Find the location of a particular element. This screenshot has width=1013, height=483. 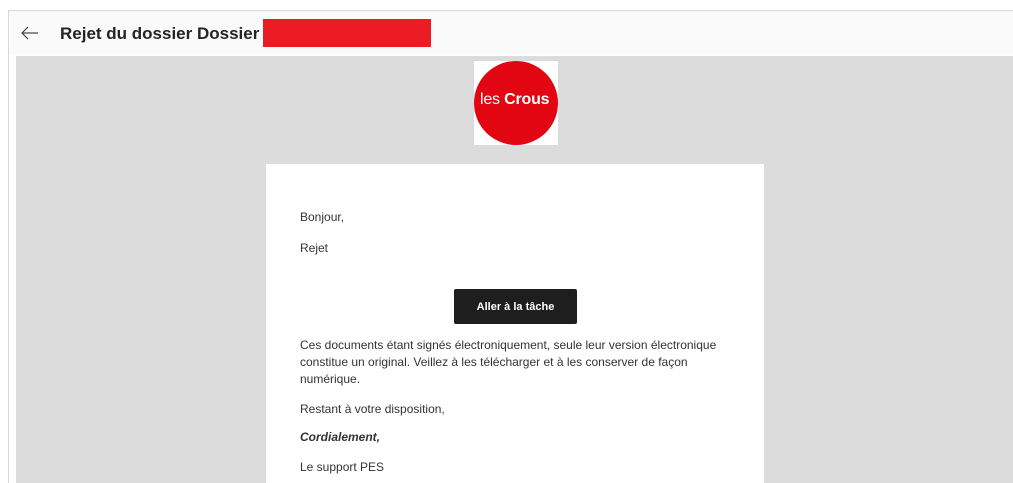

greeting-text: Bonjour, is located at coordinates (322, 217).